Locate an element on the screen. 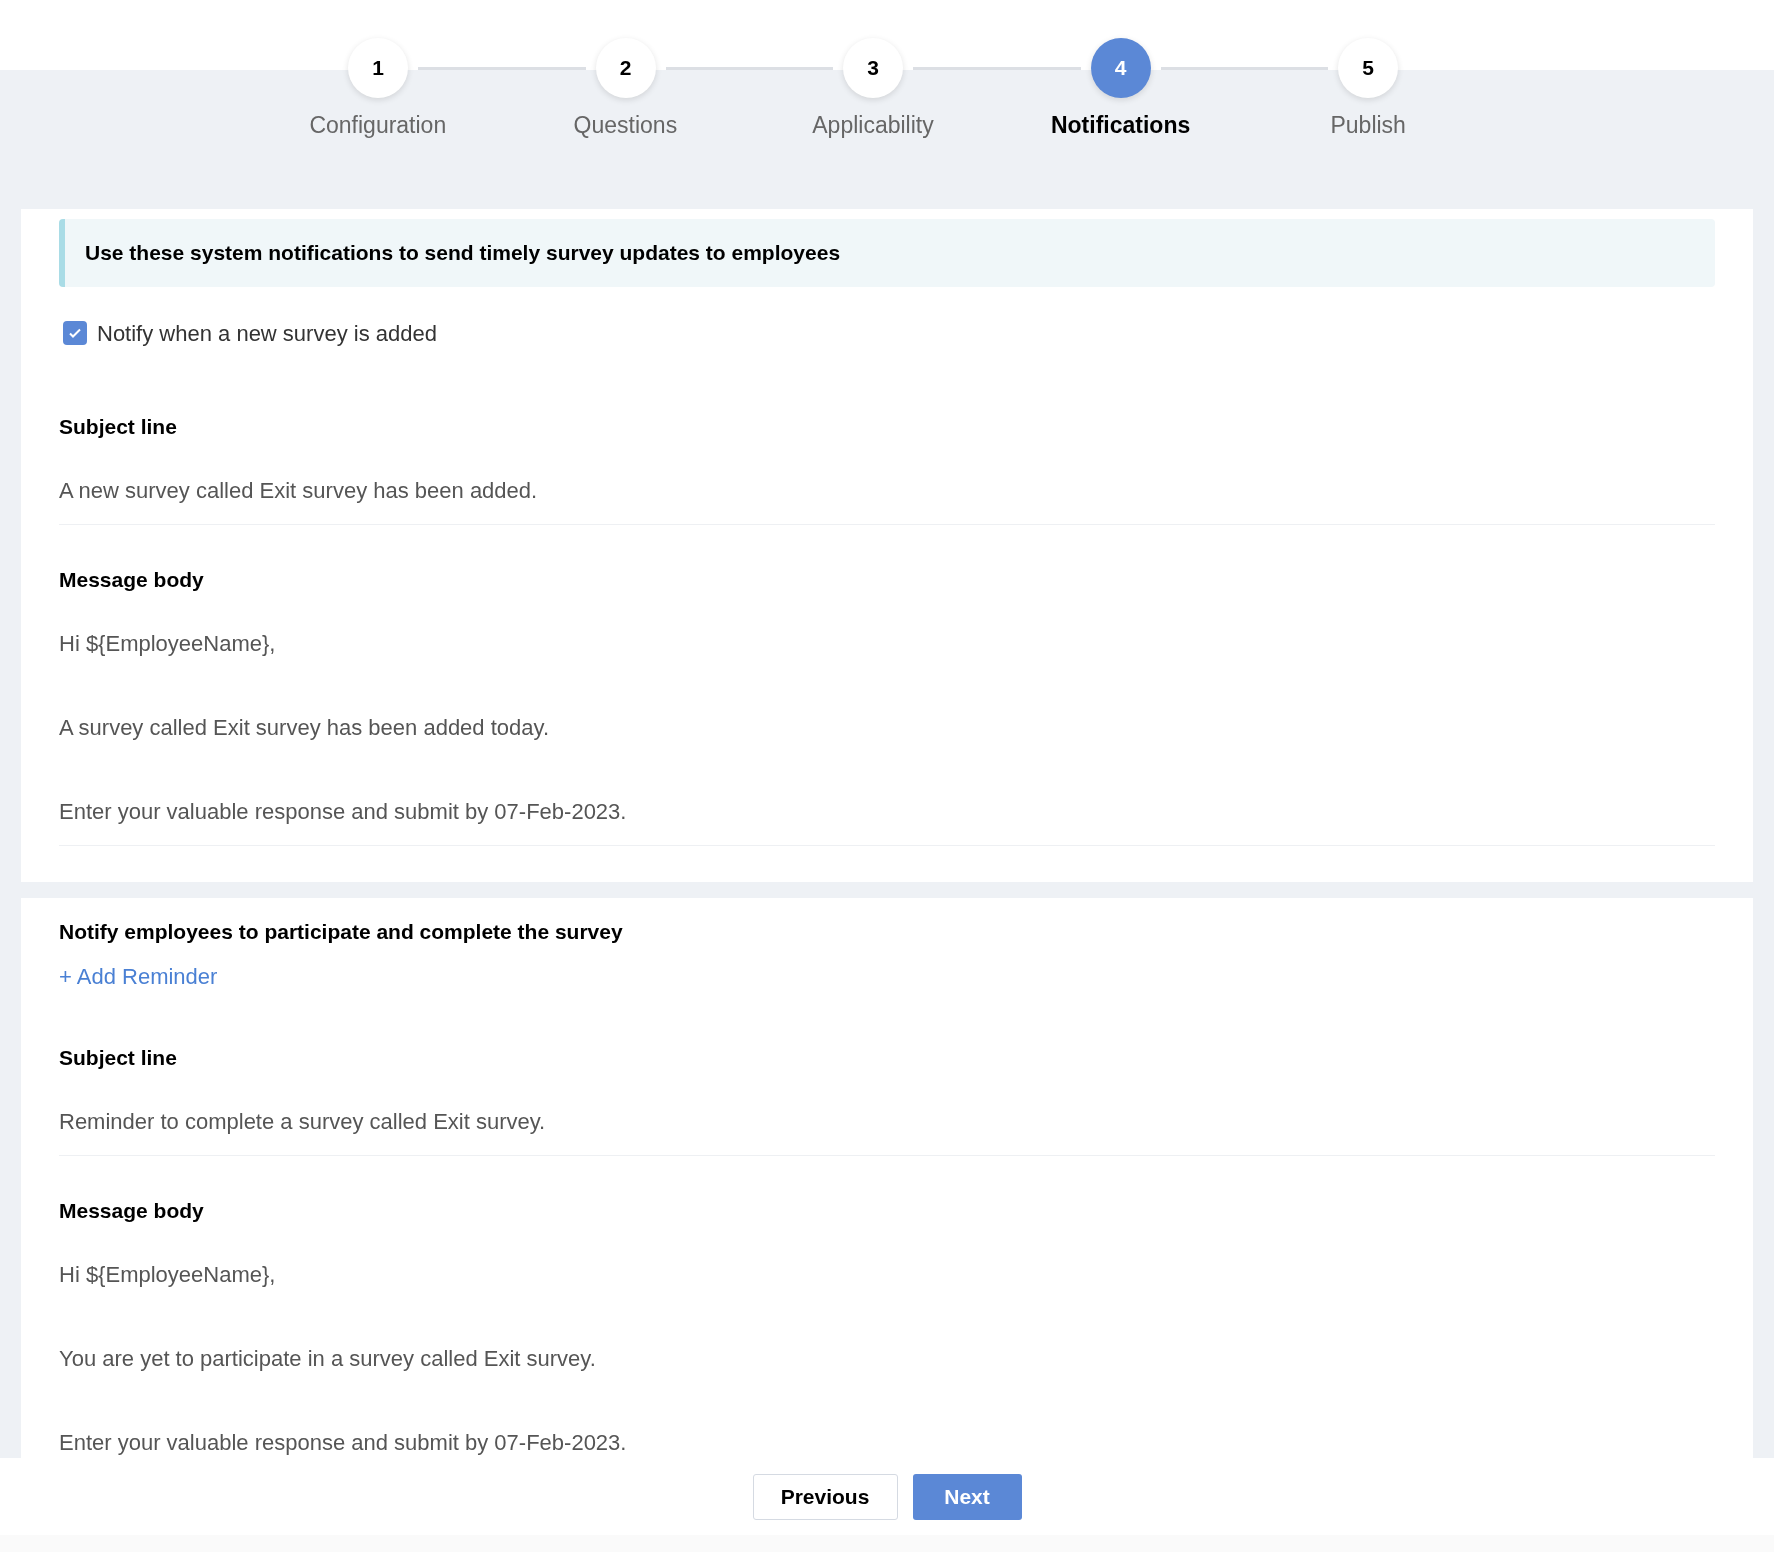 The image size is (1774, 1552). message-line: A survey called Exit survey has been added today. is located at coordinates (304, 727).